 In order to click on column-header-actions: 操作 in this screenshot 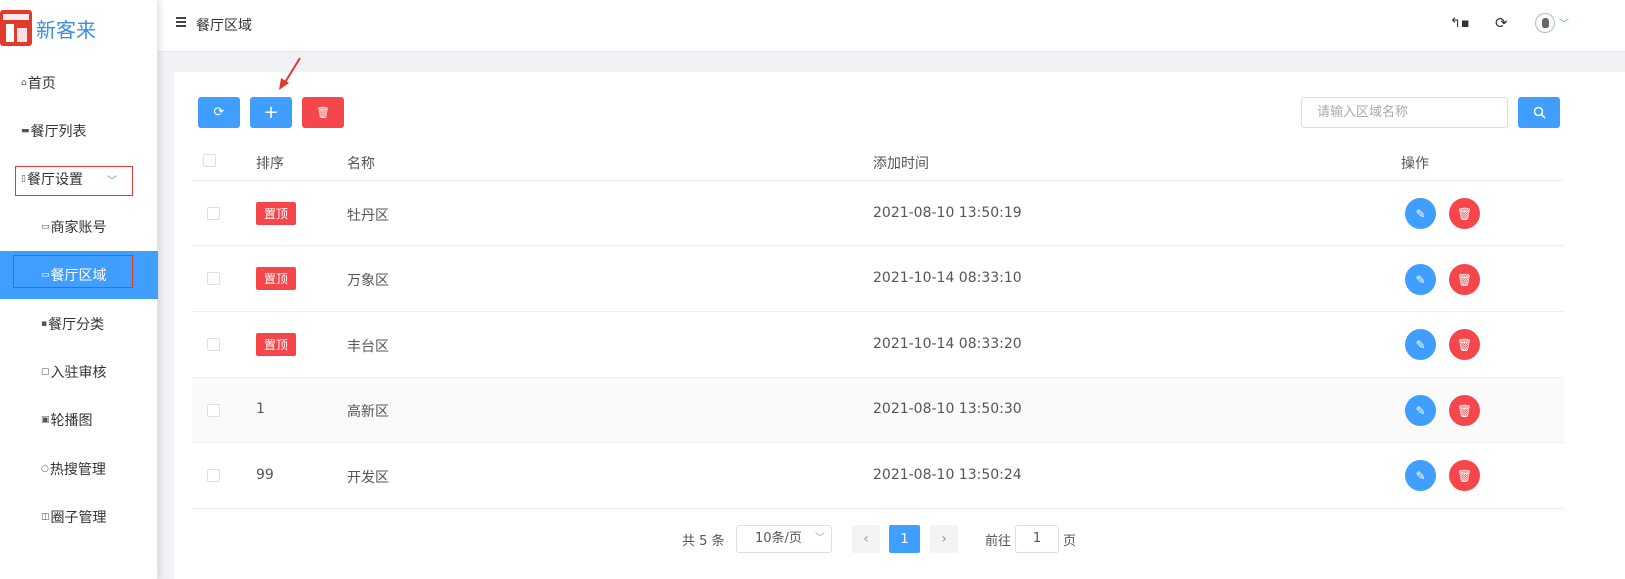, I will do `click(1415, 164)`.